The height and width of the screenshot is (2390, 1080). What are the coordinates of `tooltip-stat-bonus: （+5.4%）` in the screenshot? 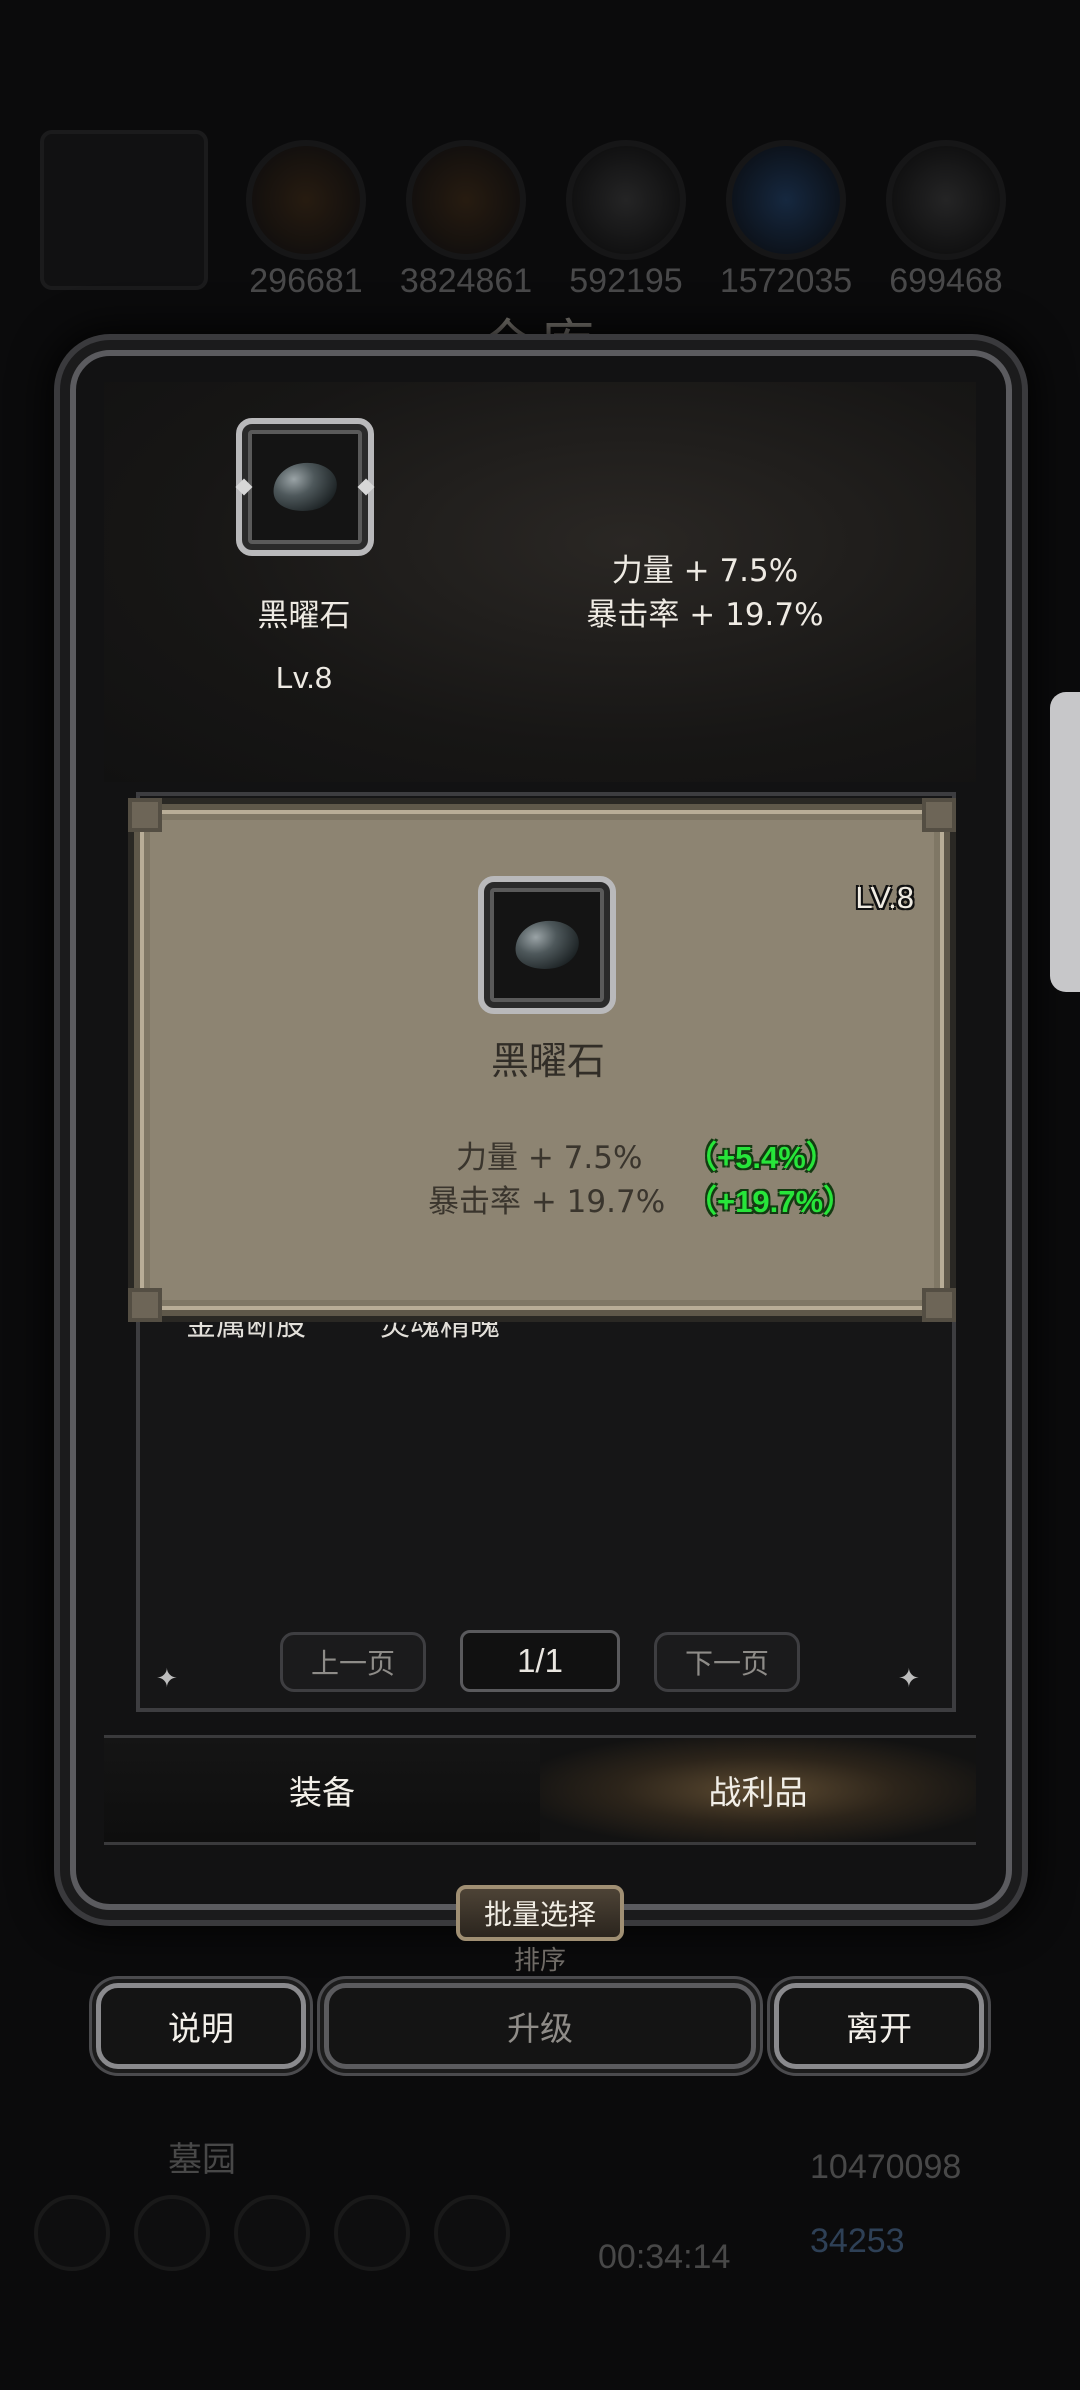 It's located at (761, 1157).